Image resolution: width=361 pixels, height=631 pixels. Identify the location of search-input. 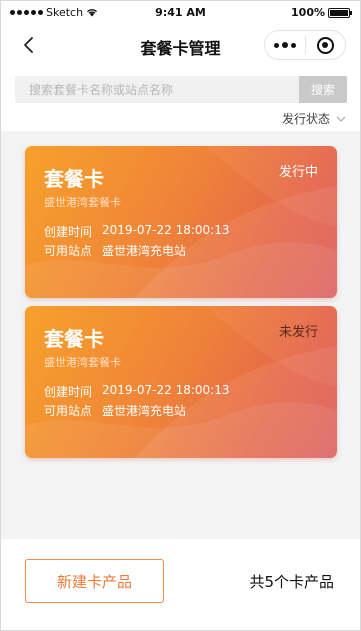
(157, 89).